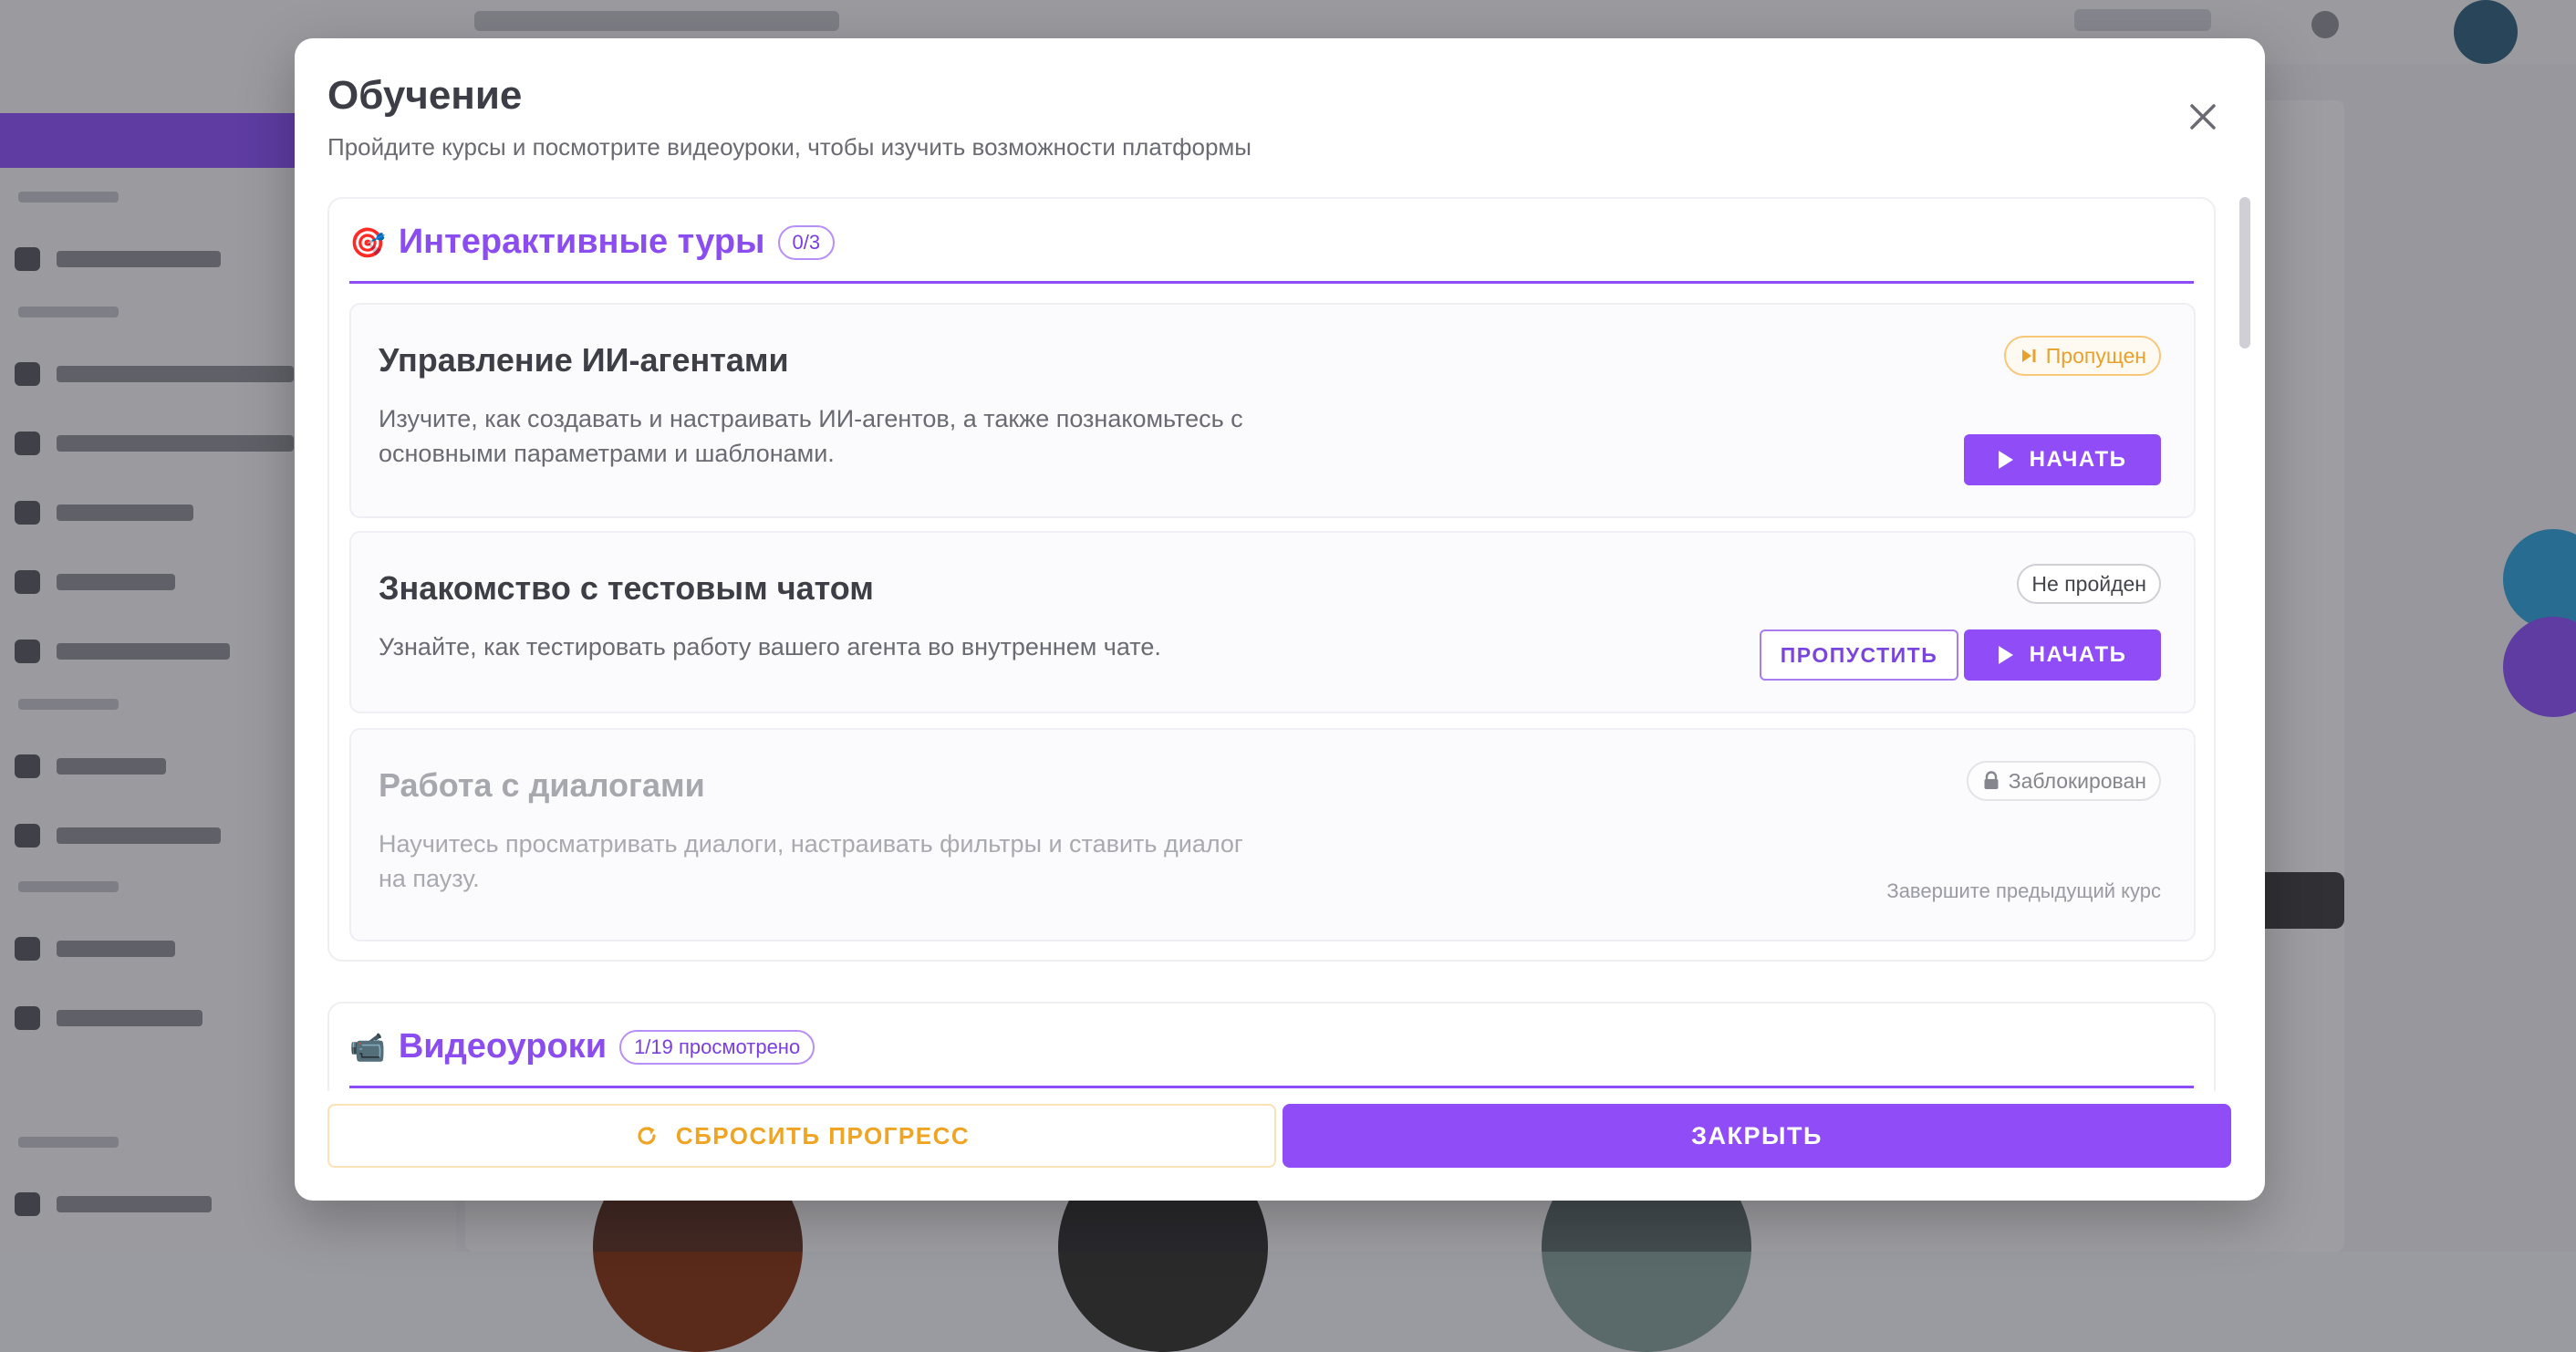 The height and width of the screenshot is (1352, 2576). What do you see at coordinates (542, 785) in the screenshot?
I see `tour-card-title: Работа с диалогами` at bounding box center [542, 785].